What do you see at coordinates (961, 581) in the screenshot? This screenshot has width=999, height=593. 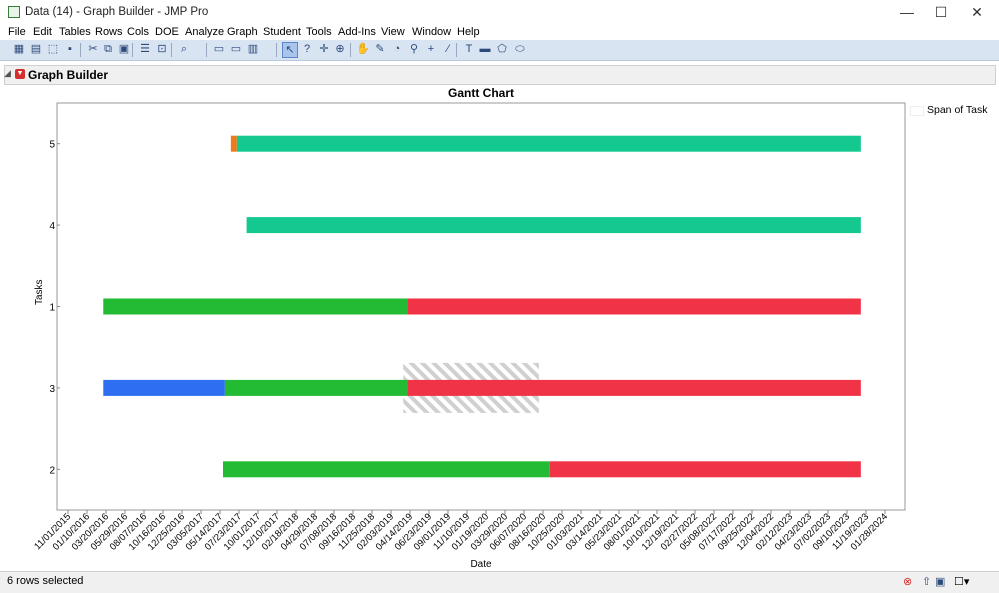 I see `window-select-icon: ☐▾` at bounding box center [961, 581].